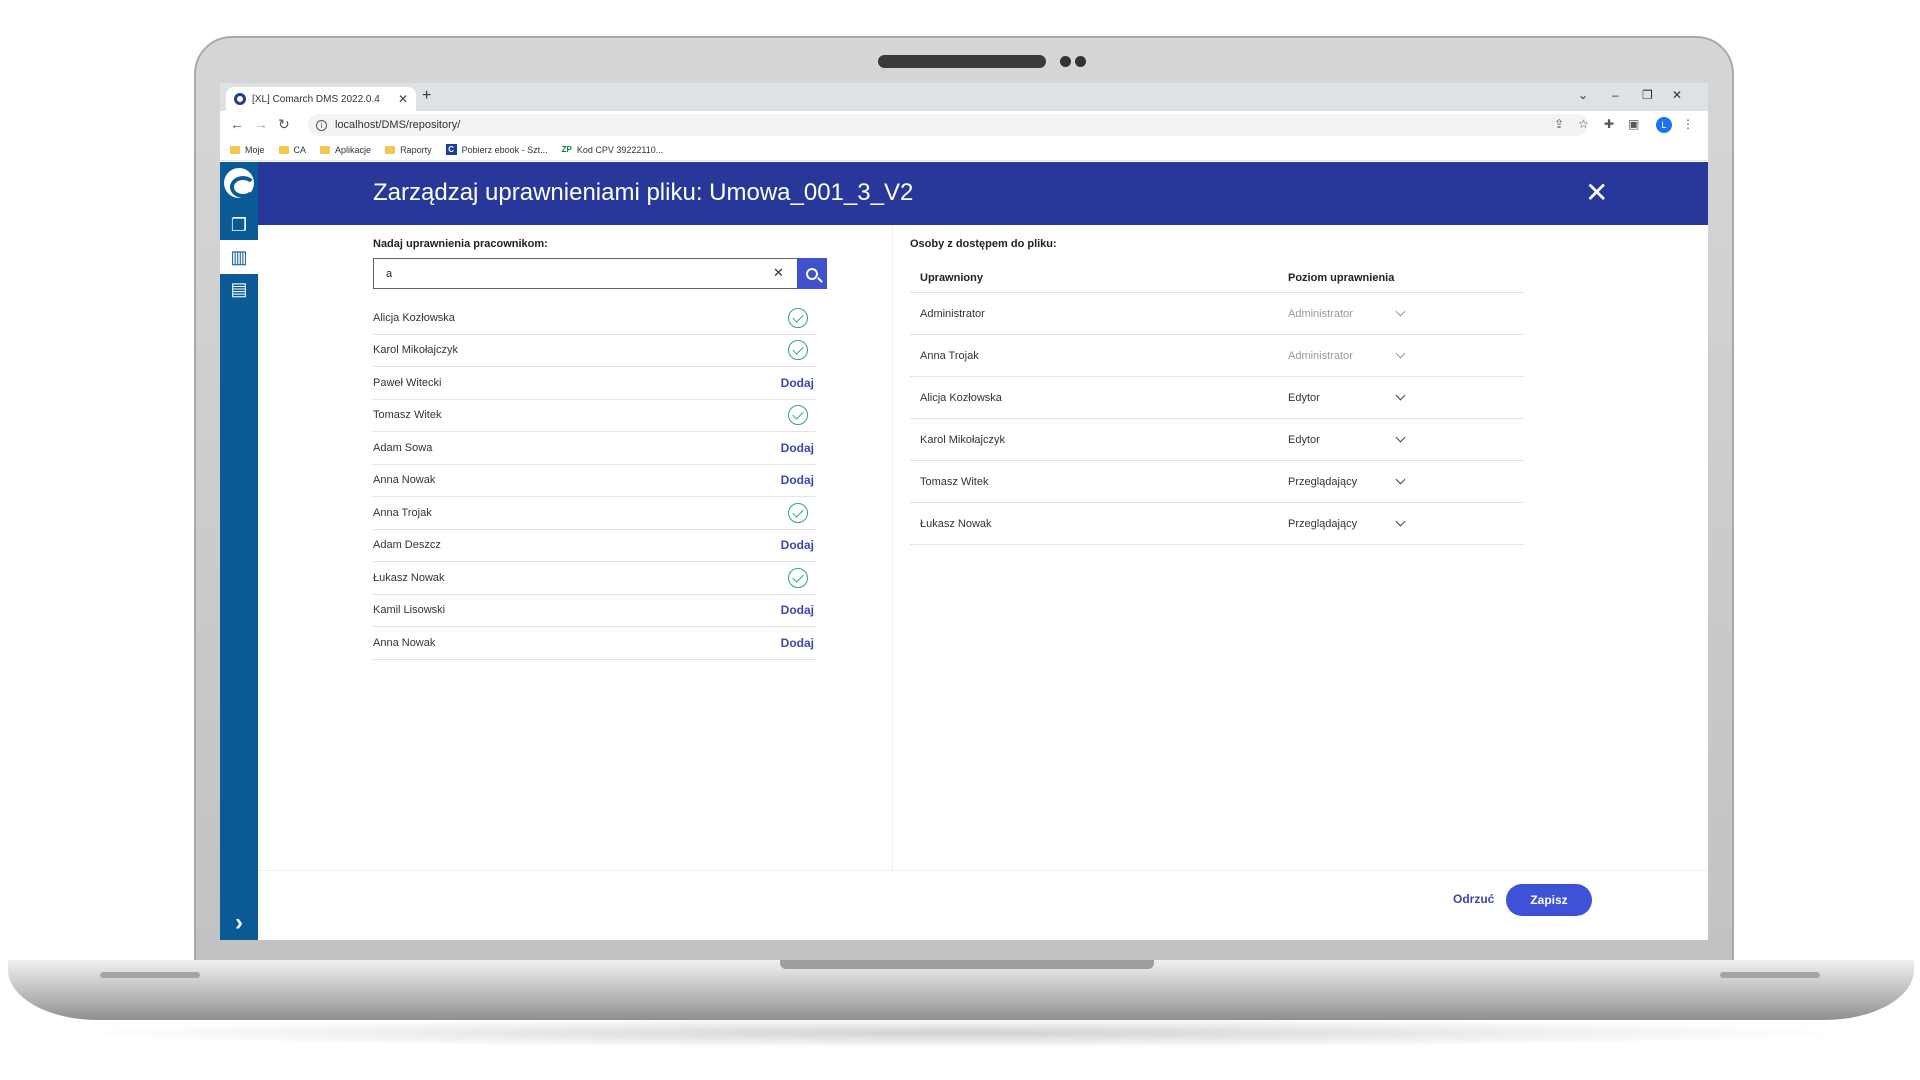 The height and width of the screenshot is (1080, 1920). Describe the element at coordinates (345, 150) in the screenshot. I see `bookmark-folder: Aplikacje` at that location.